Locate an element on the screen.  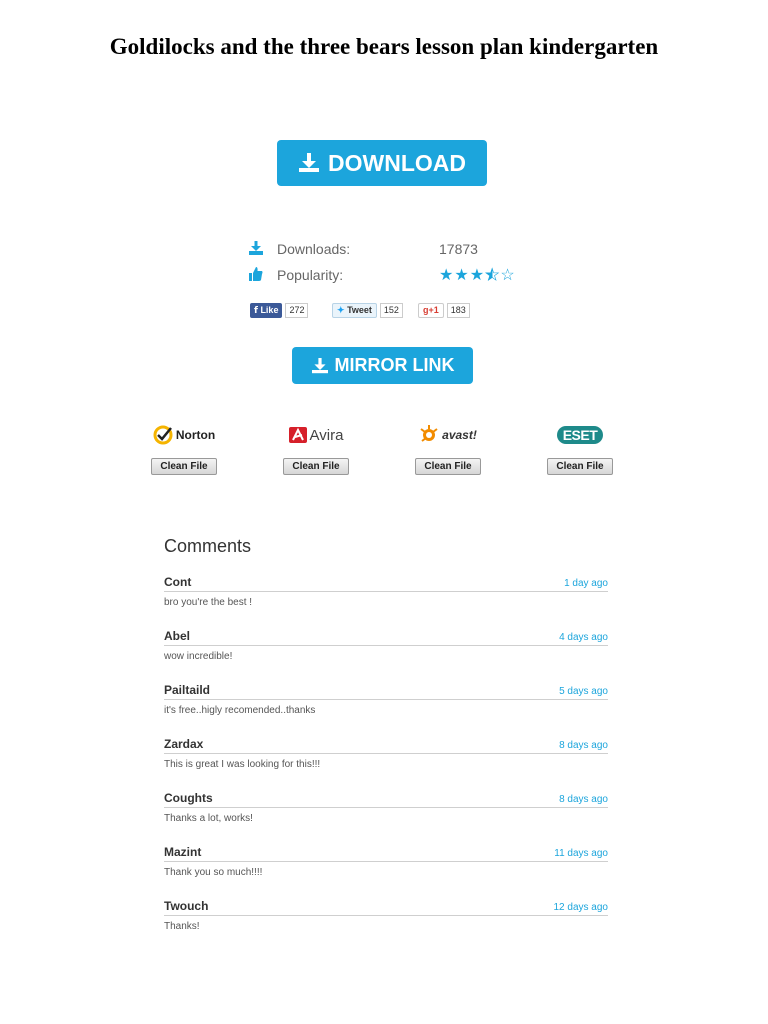
mirror-link-label: MIRROR LINK is located at coordinates (394, 365).